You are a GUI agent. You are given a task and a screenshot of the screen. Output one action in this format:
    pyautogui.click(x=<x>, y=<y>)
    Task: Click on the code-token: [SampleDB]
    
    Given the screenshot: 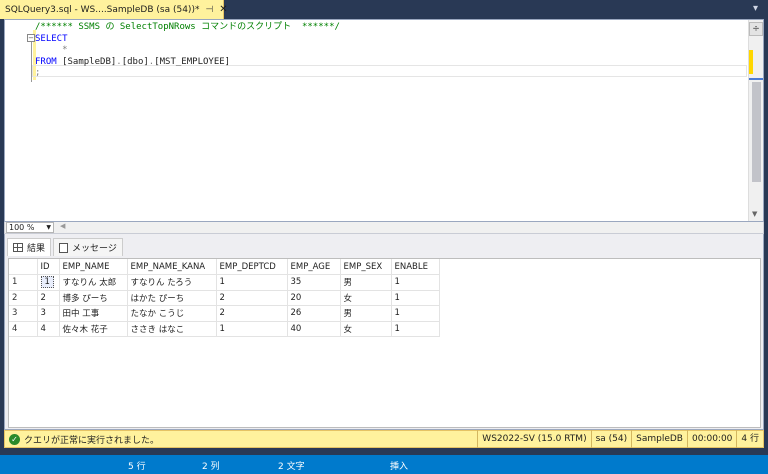 What is the action you would take?
    pyautogui.click(x=89, y=61)
    